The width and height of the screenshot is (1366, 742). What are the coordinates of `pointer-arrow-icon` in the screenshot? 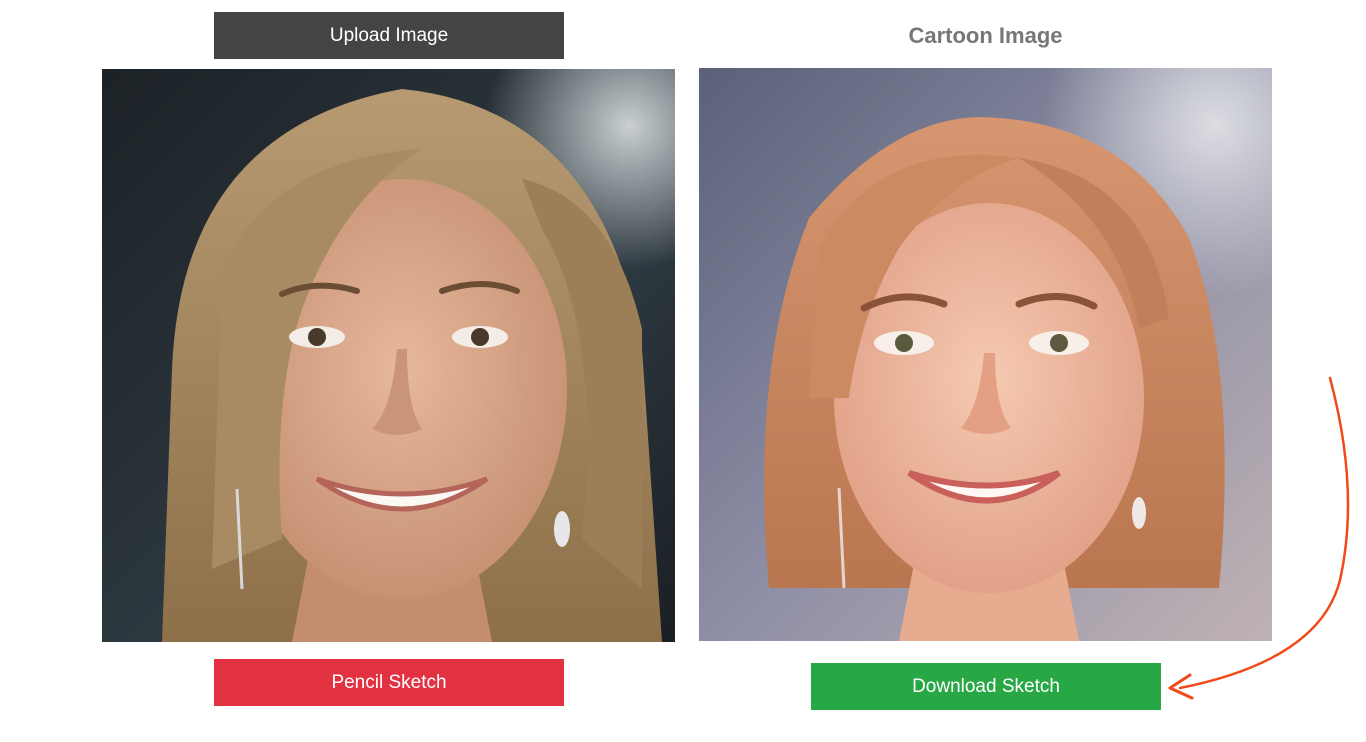 It's located at (1259, 538).